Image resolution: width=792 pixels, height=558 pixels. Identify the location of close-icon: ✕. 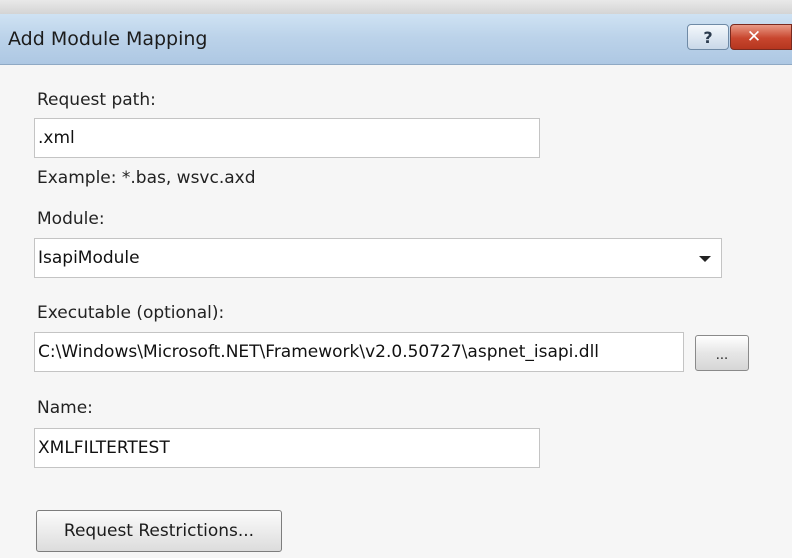
(754, 37).